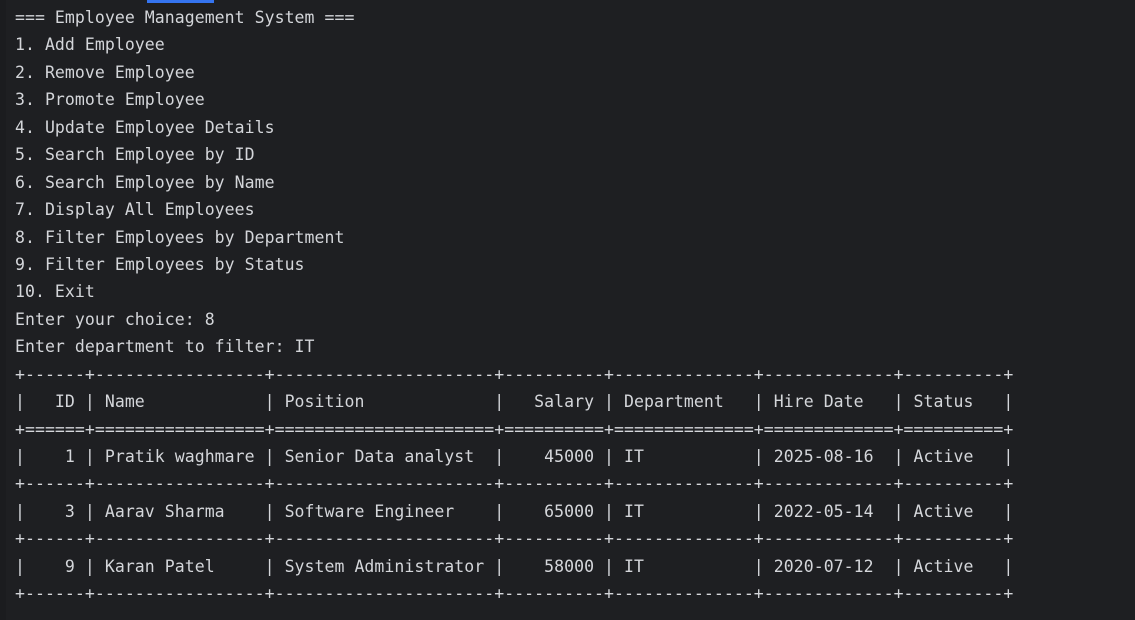  What do you see at coordinates (115, 319) in the screenshot?
I see `choice-prompt: Enter your choice: 8` at bounding box center [115, 319].